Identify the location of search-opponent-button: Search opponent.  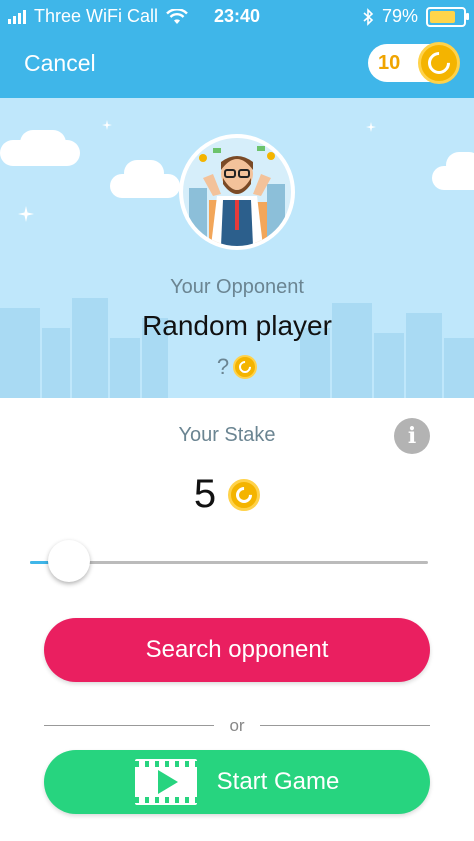
(237, 650).